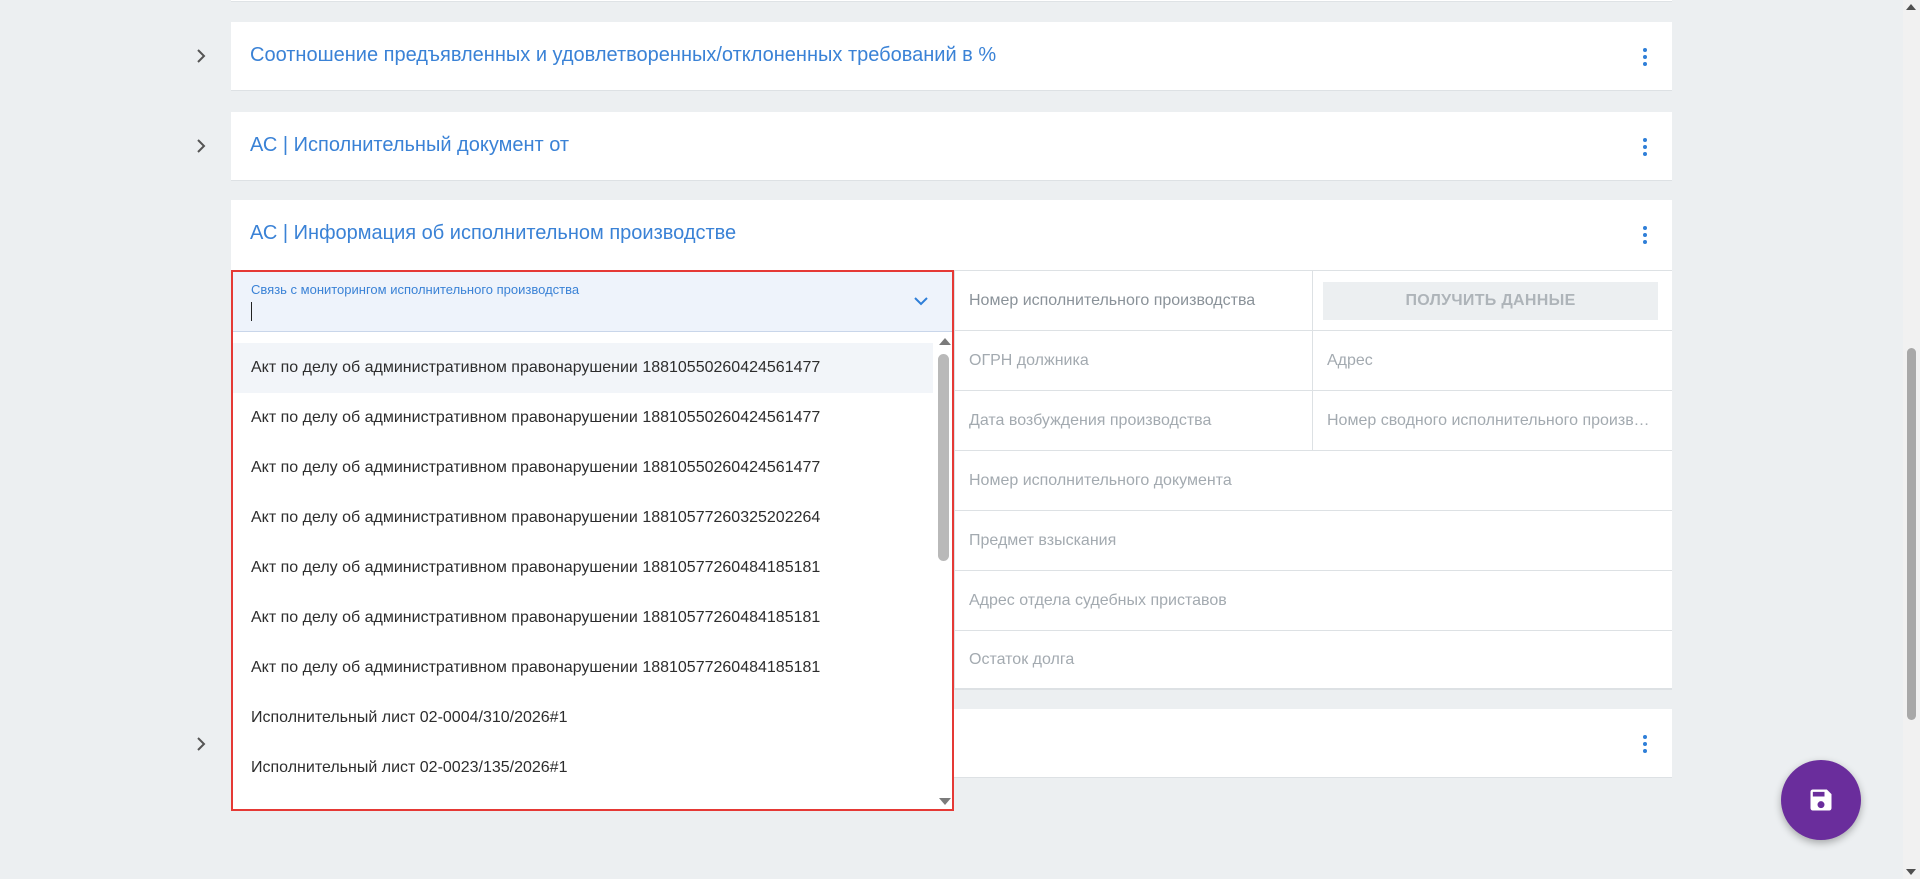  I want to click on page-scrollbar, so click(1911, 439).